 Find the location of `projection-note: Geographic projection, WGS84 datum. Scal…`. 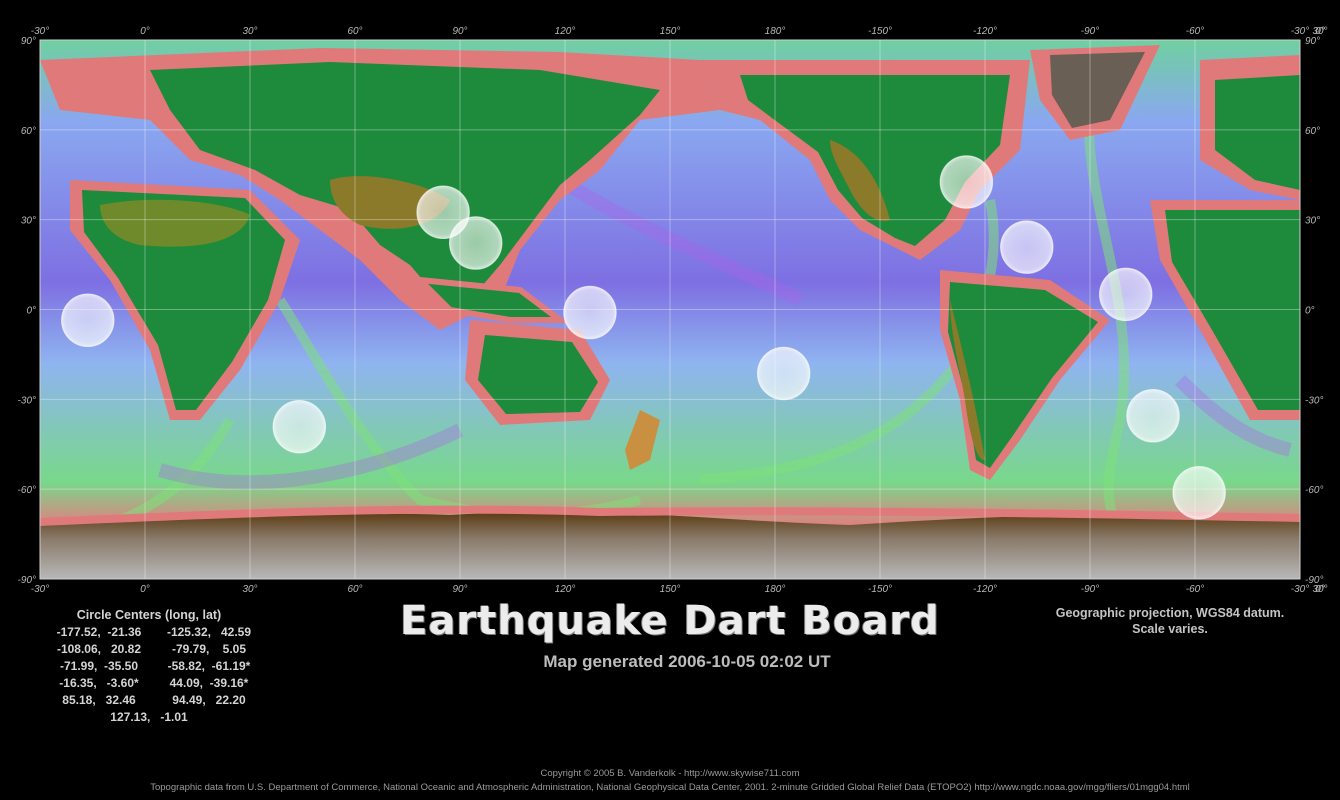

projection-note: Geographic projection, WGS84 datum. Scal… is located at coordinates (1170, 621).